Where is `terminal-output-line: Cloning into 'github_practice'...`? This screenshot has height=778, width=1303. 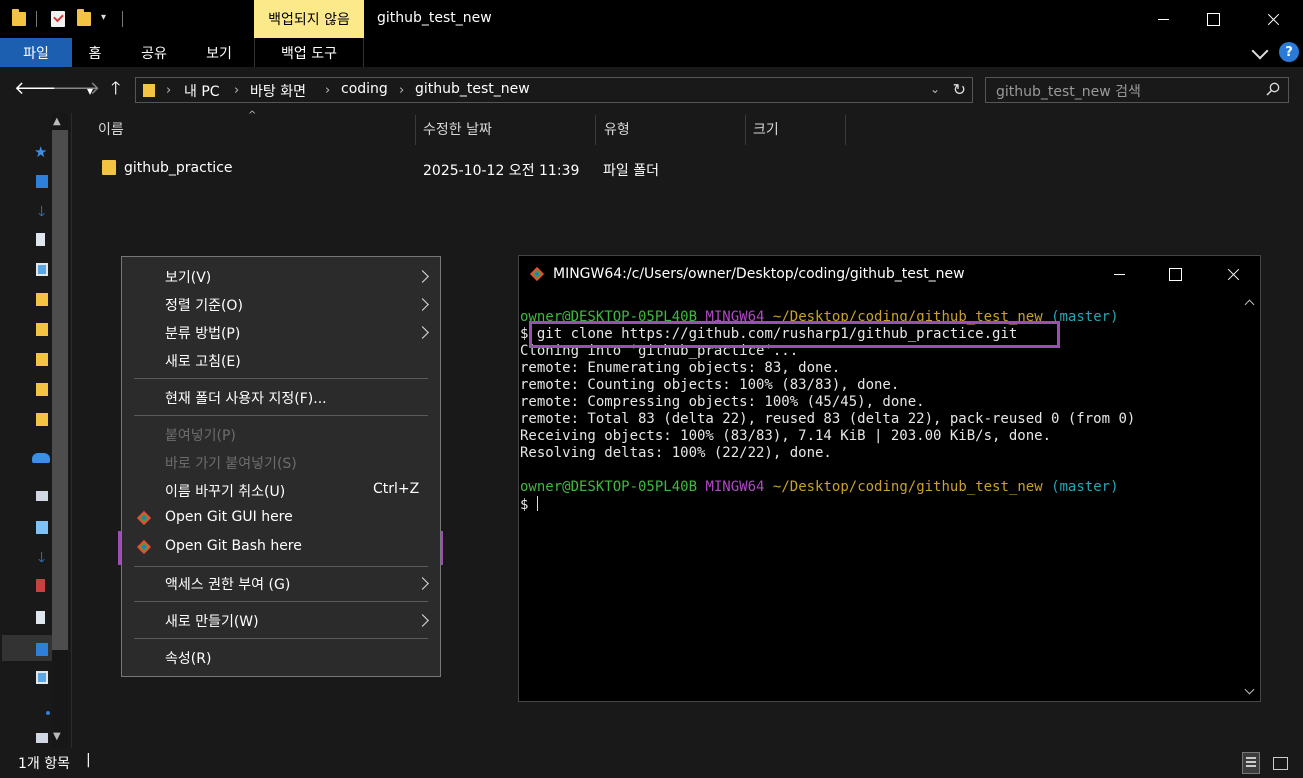
terminal-output-line: Cloning into 'github_practice'... is located at coordinates (659, 351).